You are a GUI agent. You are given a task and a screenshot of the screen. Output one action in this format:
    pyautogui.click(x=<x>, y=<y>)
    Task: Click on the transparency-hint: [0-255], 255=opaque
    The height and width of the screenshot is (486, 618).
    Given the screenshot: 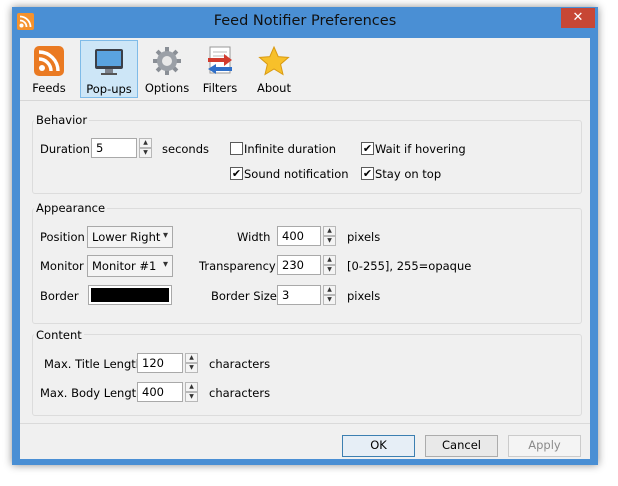 What is the action you would take?
    pyautogui.click(x=409, y=266)
    